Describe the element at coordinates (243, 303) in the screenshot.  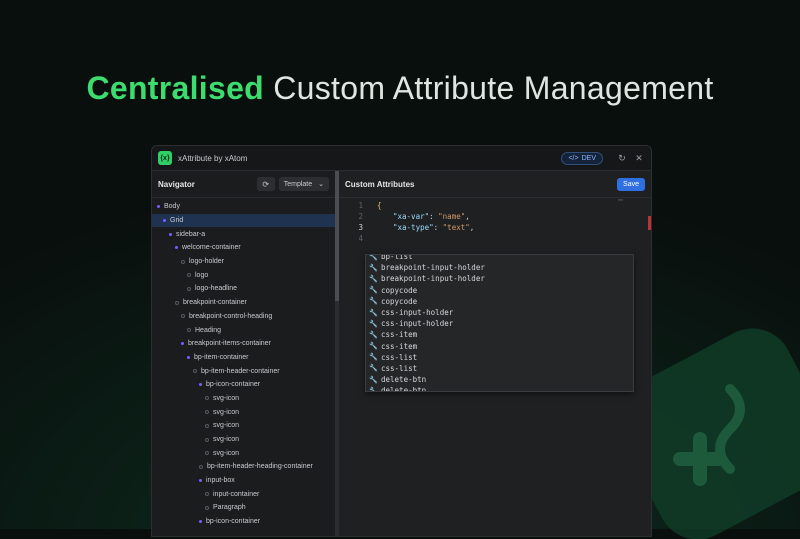
I see `tree-item: breakpoint-container` at that location.